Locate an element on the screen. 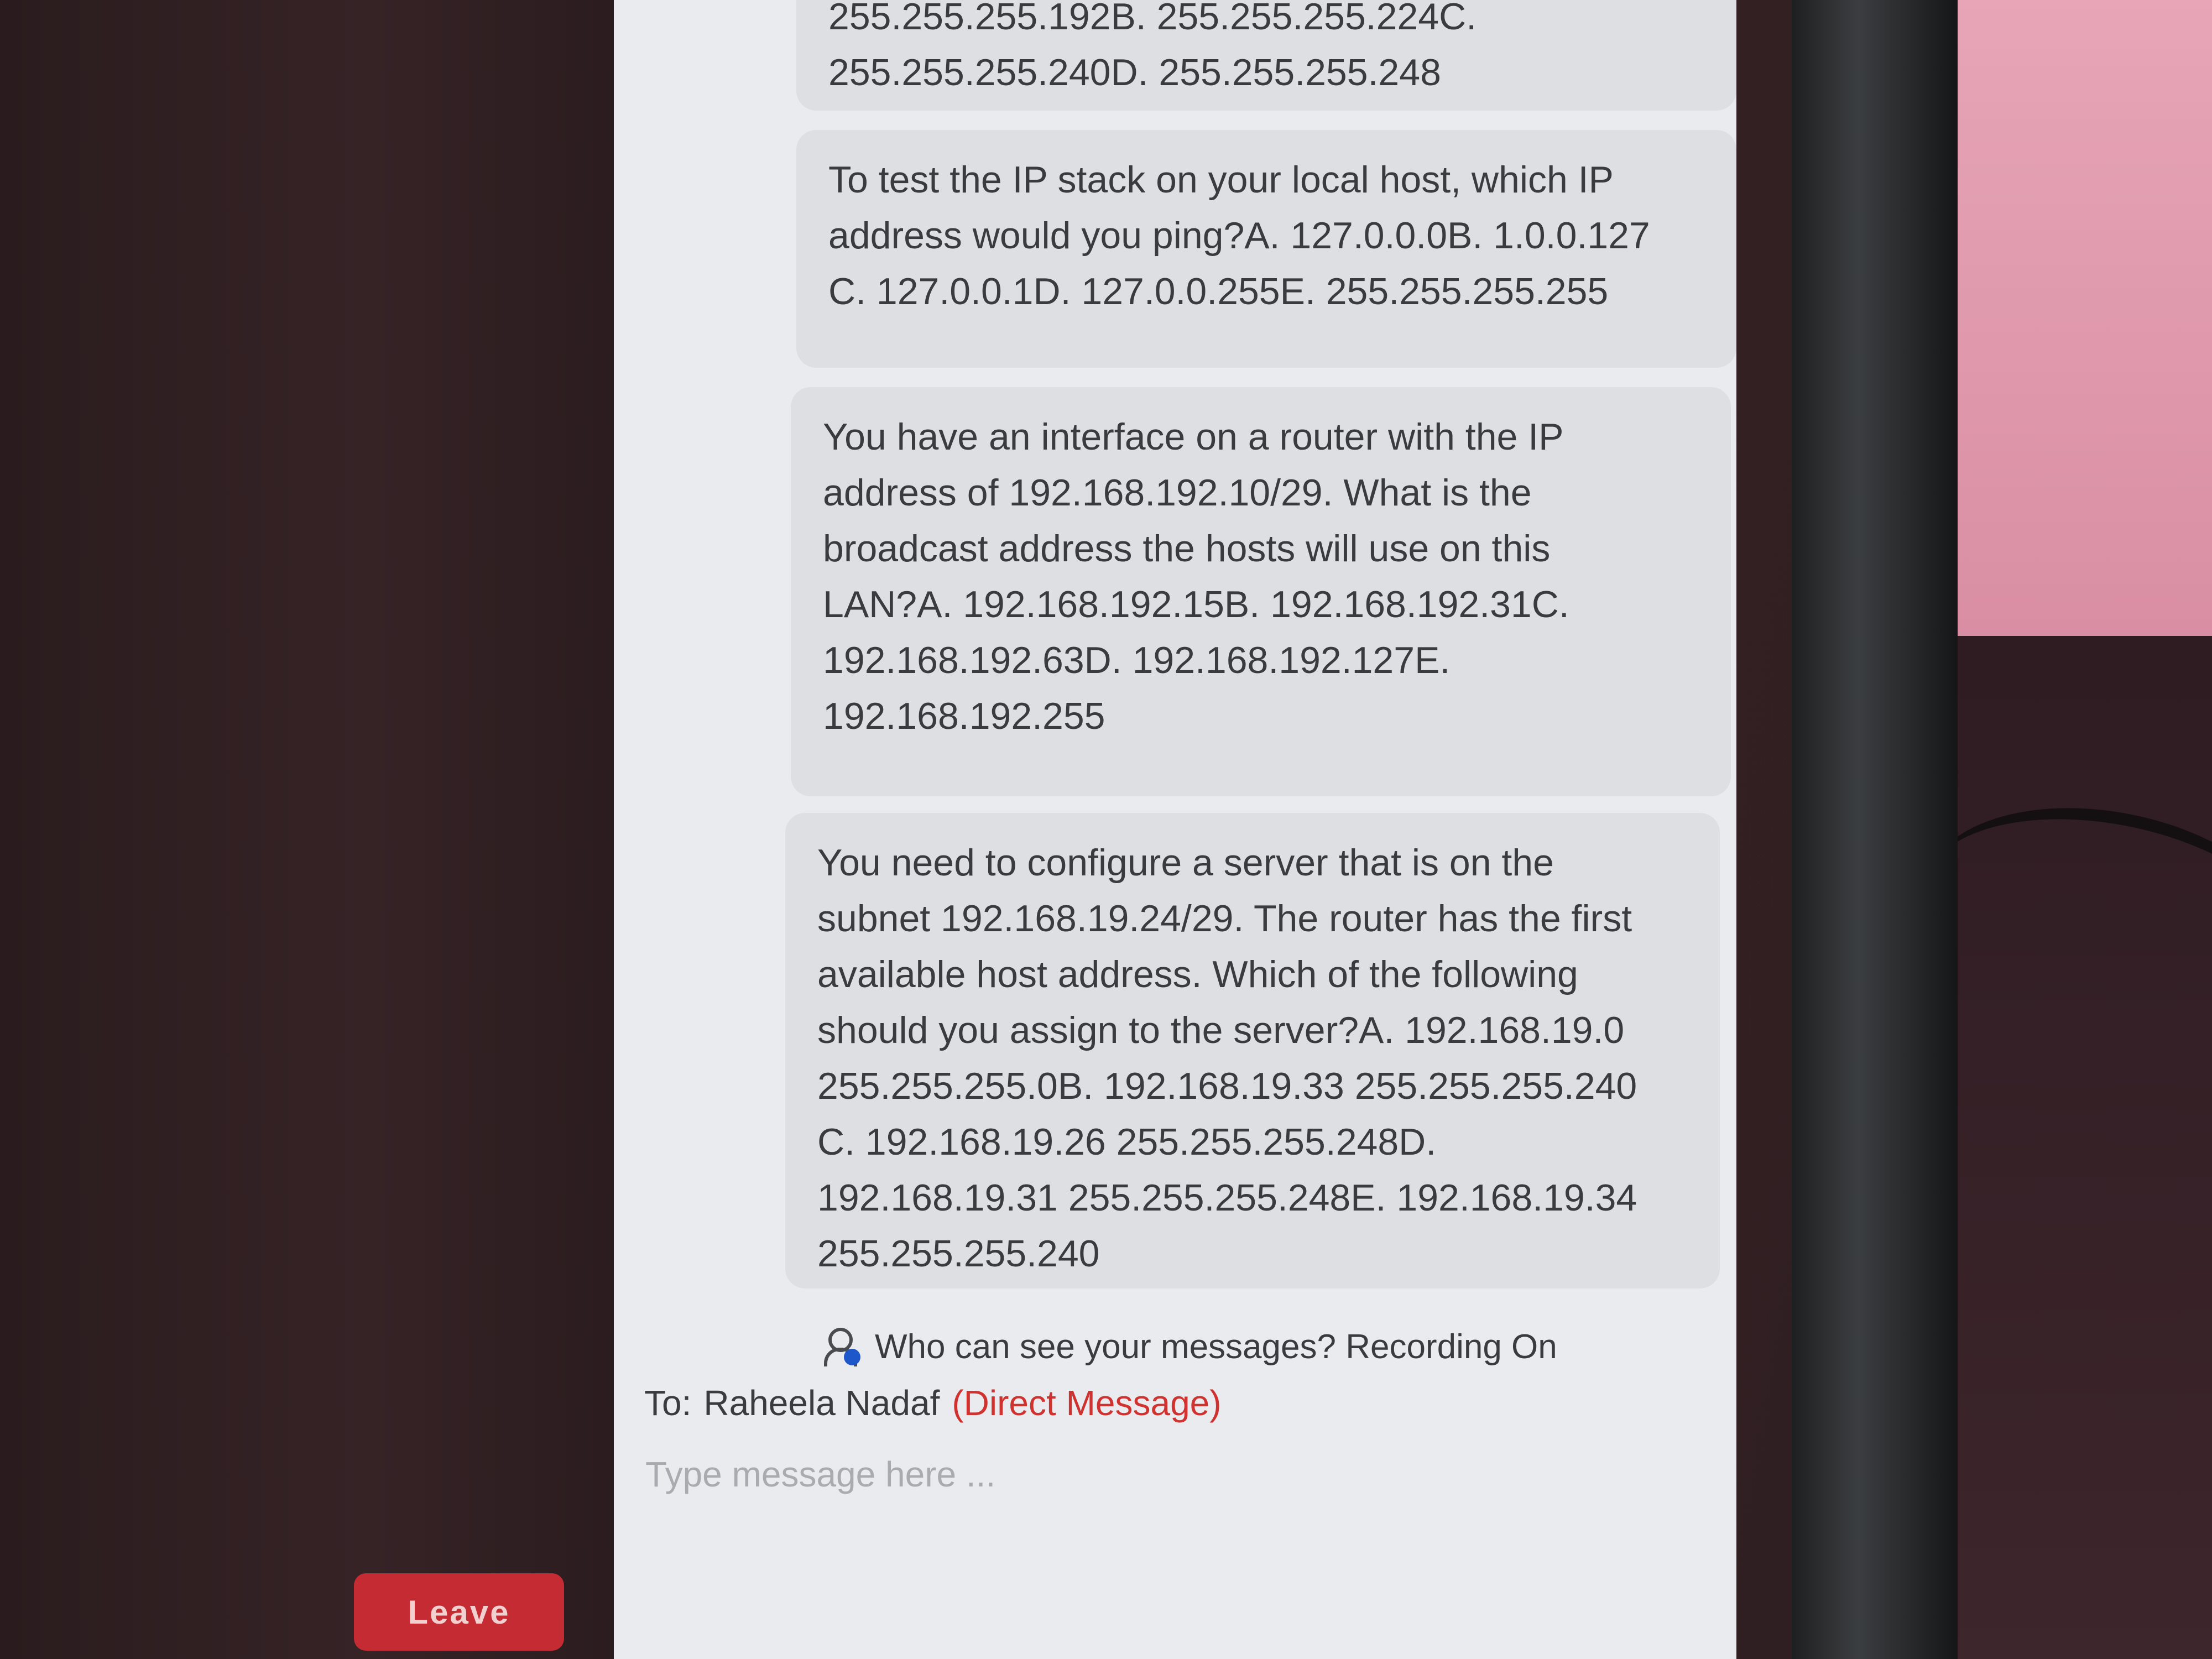  recipient-selector: To: Raheela Nadaf (Direct Message) is located at coordinates (933, 1403).